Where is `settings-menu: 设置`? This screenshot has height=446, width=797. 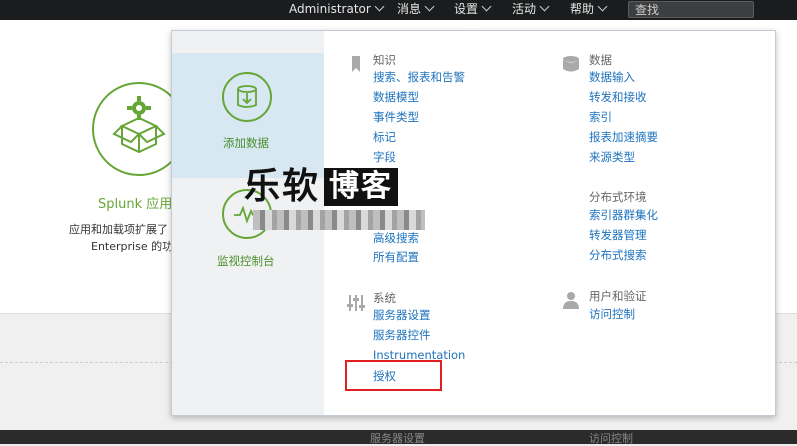
settings-menu: 设置 is located at coordinates (473, 10).